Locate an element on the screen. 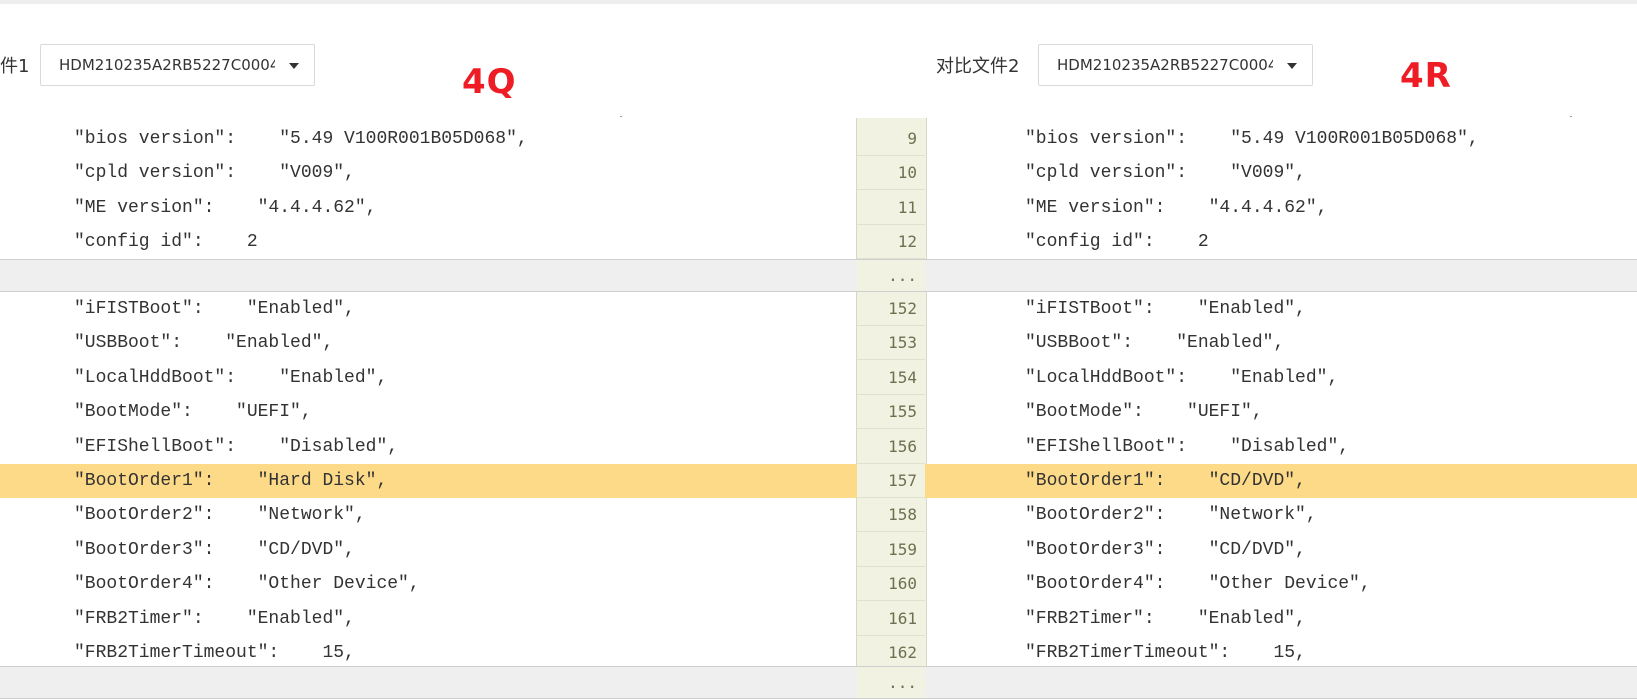  top-bar is located at coordinates (818, 2).